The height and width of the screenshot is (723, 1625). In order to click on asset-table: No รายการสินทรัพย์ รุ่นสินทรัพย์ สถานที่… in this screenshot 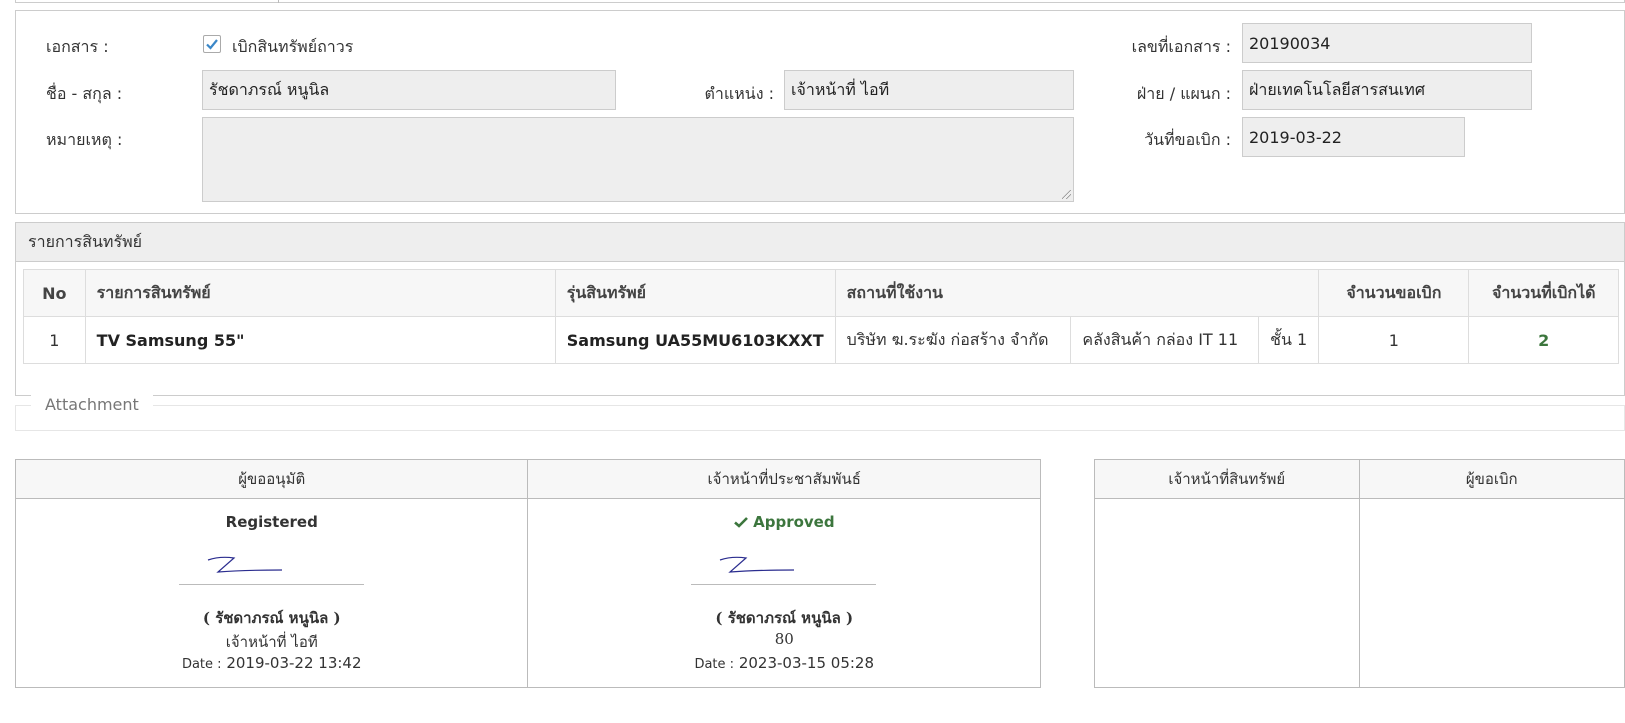, I will do `click(821, 316)`.